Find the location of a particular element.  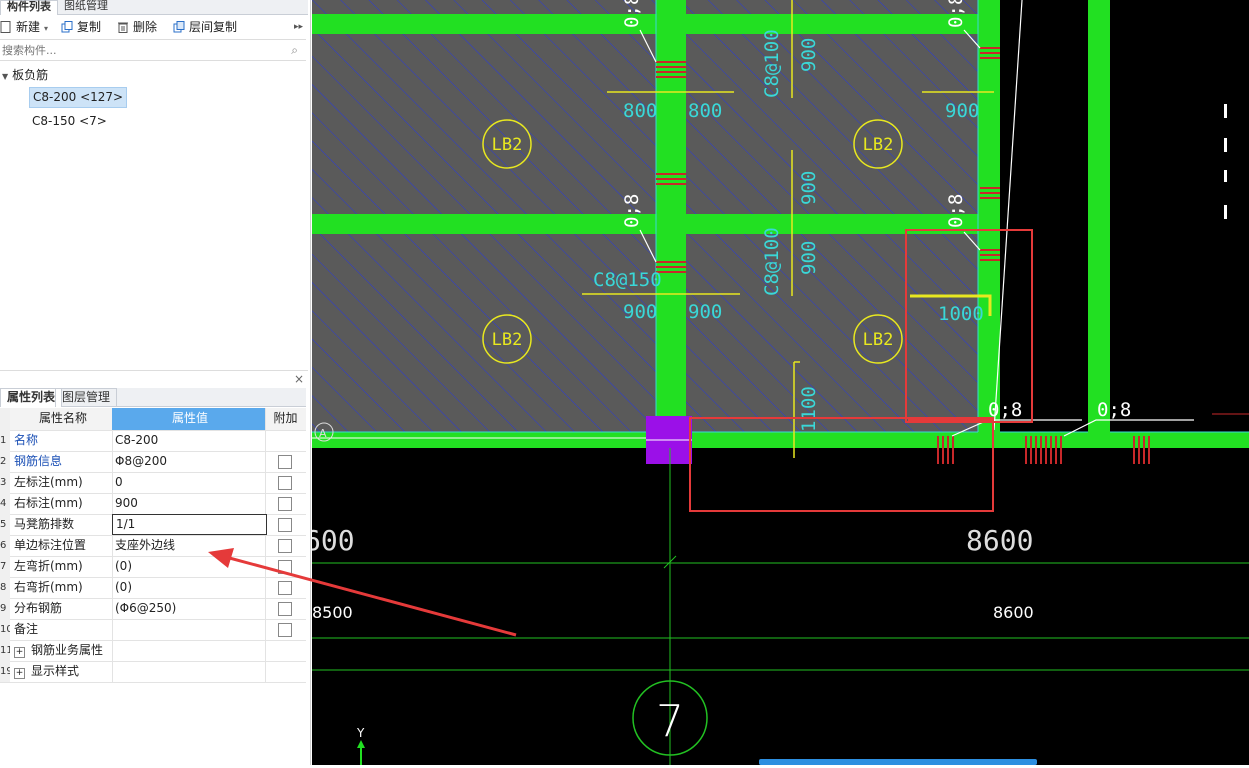

delete-button-label: 删除 is located at coordinates (145, 27).